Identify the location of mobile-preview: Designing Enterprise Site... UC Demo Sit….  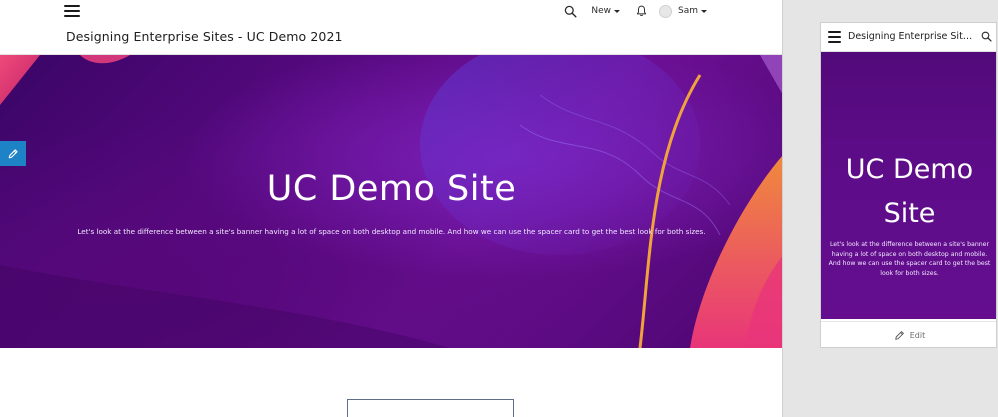
(908, 185).